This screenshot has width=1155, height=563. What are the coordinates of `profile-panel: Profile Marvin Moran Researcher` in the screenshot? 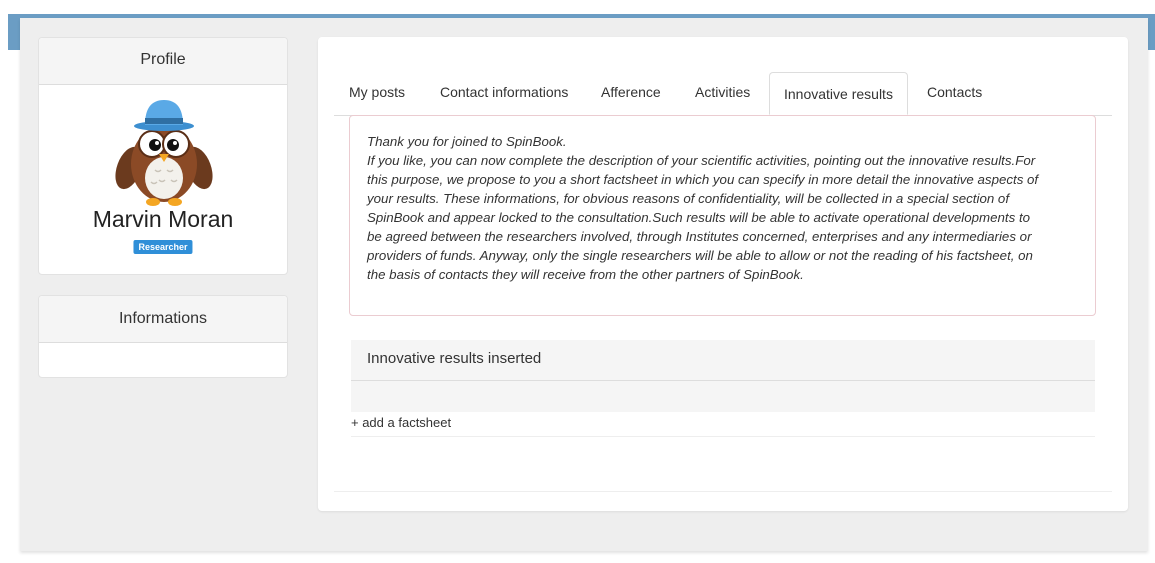 It's located at (163, 156).